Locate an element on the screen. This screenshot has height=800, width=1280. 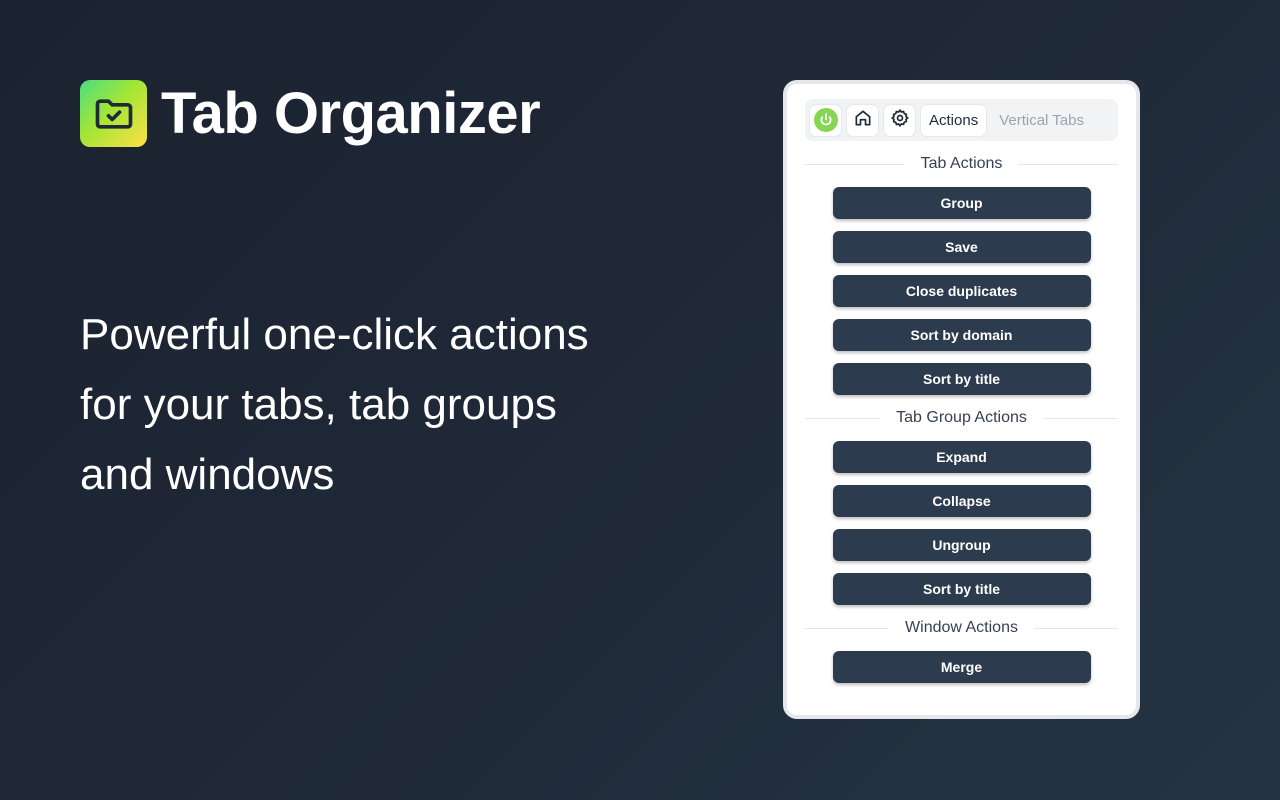
sort-groups-by-title-button: Sort by title is located at coordinates (961, 589).